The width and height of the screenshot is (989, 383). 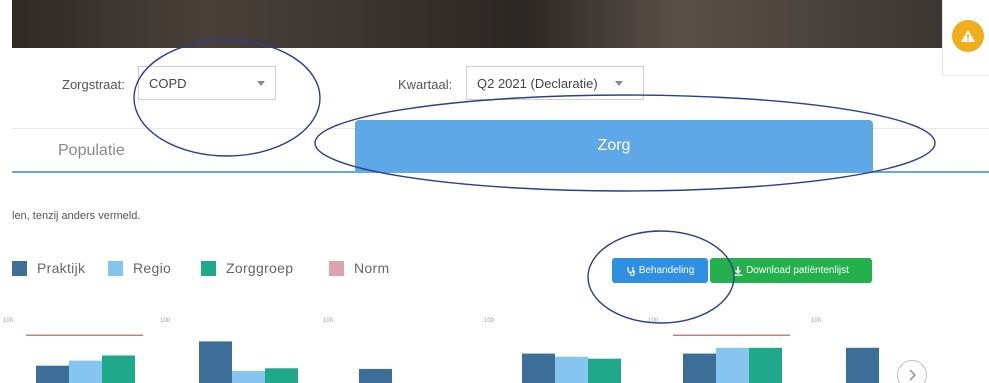 What do you see at coordinates (372, 268) in the screenshot?
I see `legend-label: Norm` at bounding box center [372, 268].